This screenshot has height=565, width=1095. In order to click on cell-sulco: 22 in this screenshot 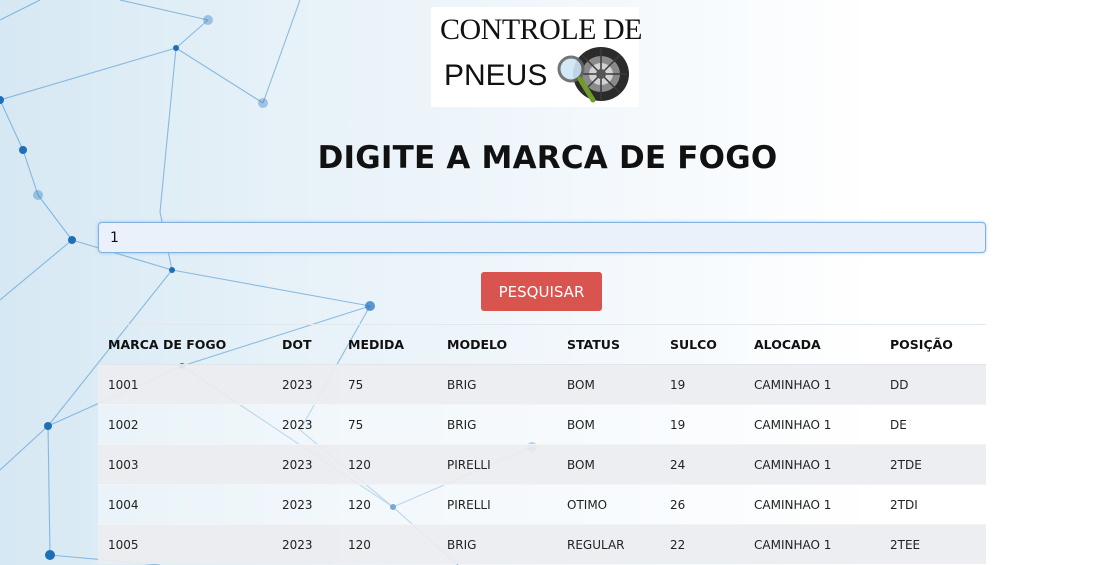, I will do `click(702, 544)`.